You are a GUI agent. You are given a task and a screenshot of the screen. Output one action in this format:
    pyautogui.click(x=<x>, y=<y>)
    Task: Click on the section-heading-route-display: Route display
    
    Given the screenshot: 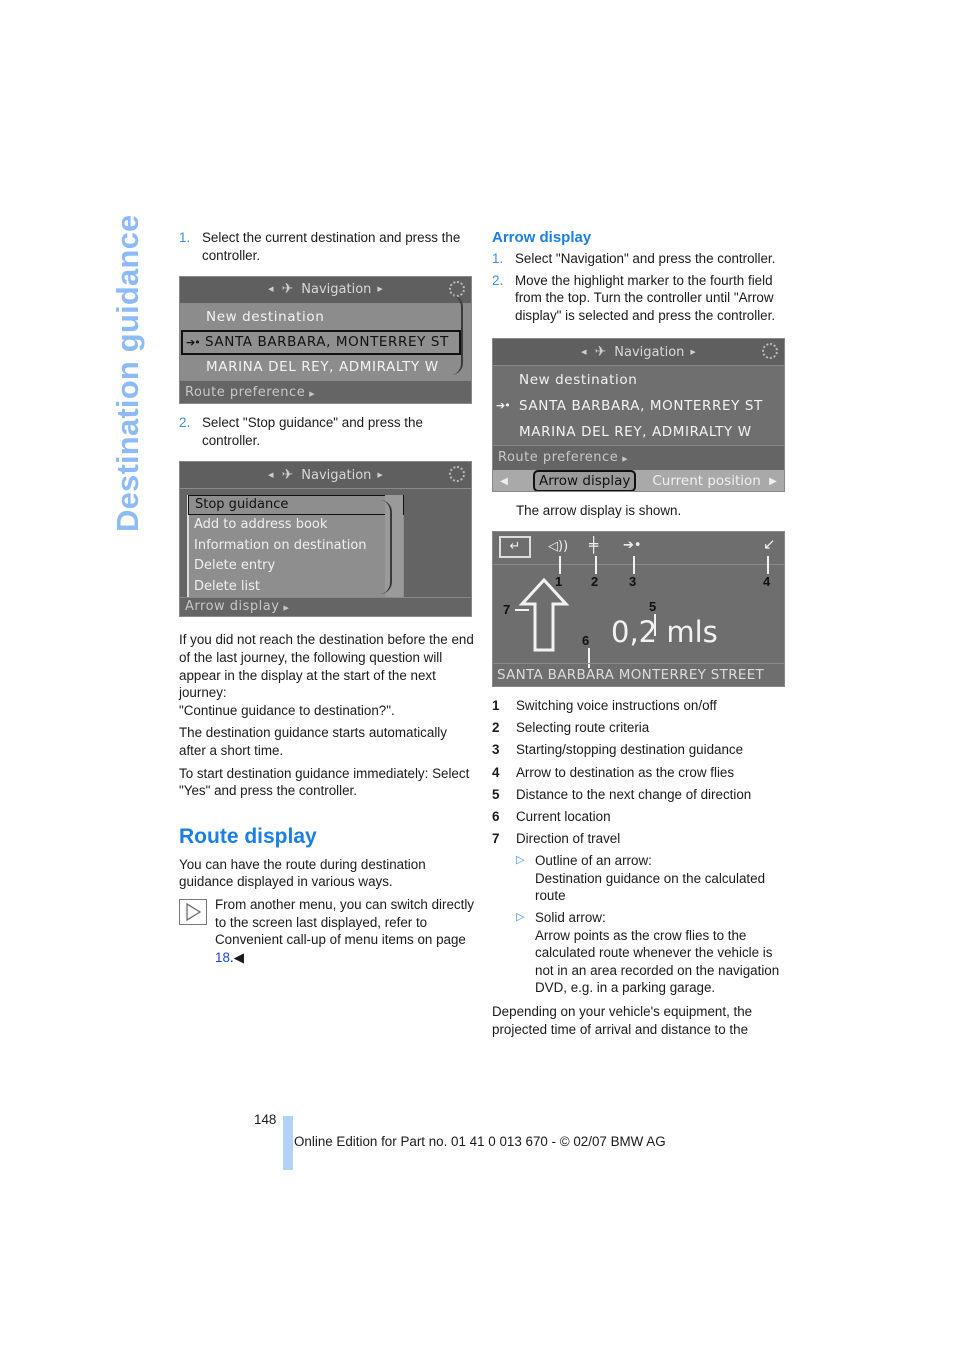 What is the action you would take?
    pyautogui.click(x=248, y=836)
    